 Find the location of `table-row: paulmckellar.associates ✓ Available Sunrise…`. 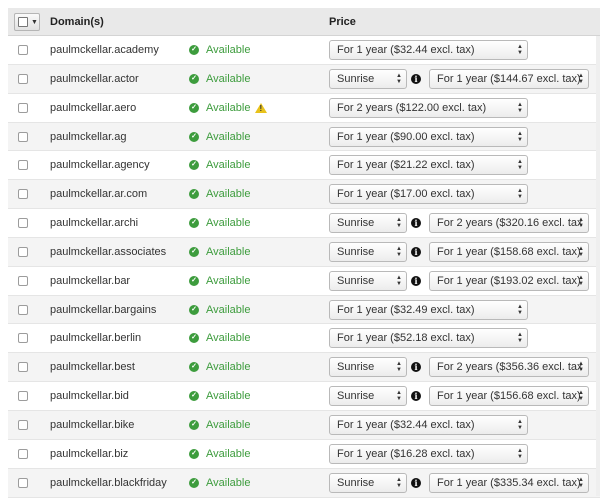

table-row: paulmckellar.associates ✓ Available Sunrise… is located at coordinates (304, 252).